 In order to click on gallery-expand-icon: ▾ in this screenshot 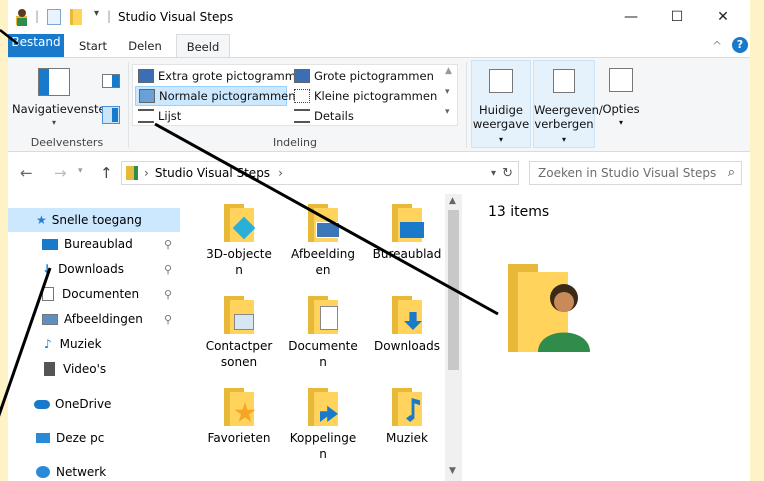, I will do `click(447, 112)`.